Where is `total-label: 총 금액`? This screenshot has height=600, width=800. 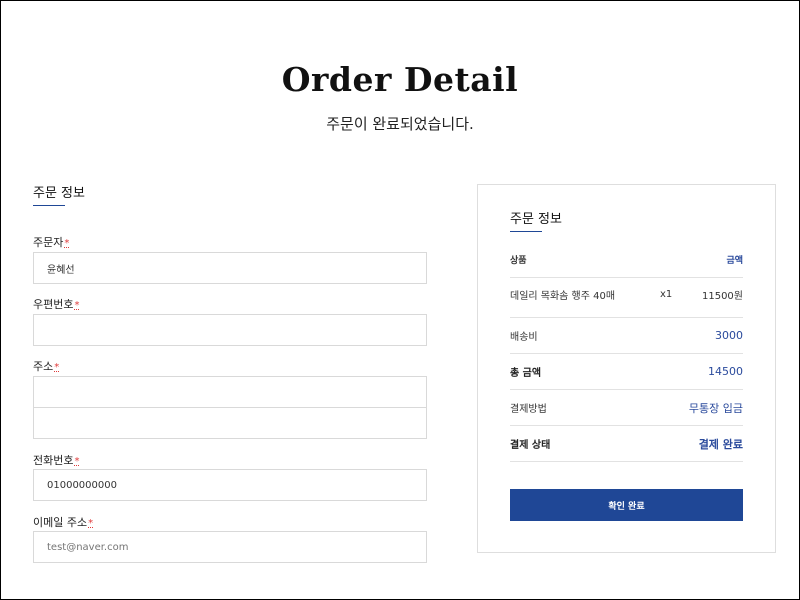
total-label: 총 금액 is located at coordinates (526, 373).